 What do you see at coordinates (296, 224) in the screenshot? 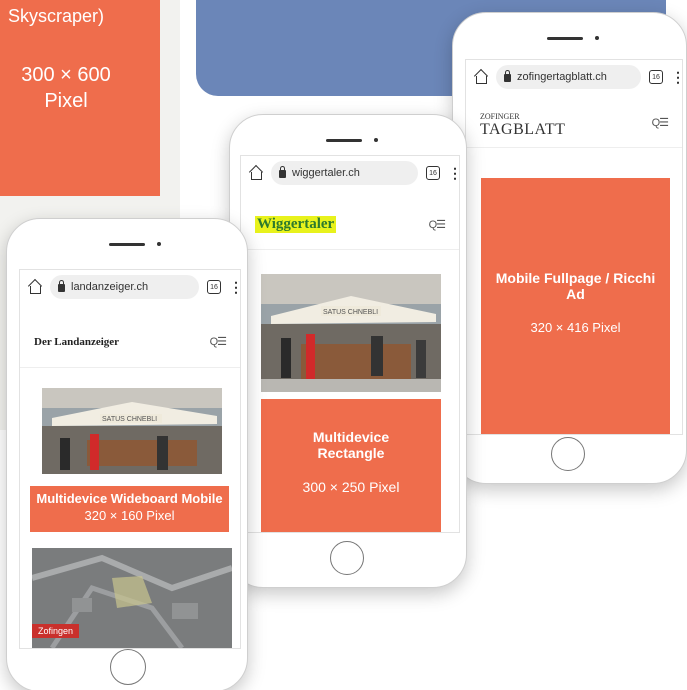
I see `site-logo: Wiggertaler` at bounding box center [296, 224].